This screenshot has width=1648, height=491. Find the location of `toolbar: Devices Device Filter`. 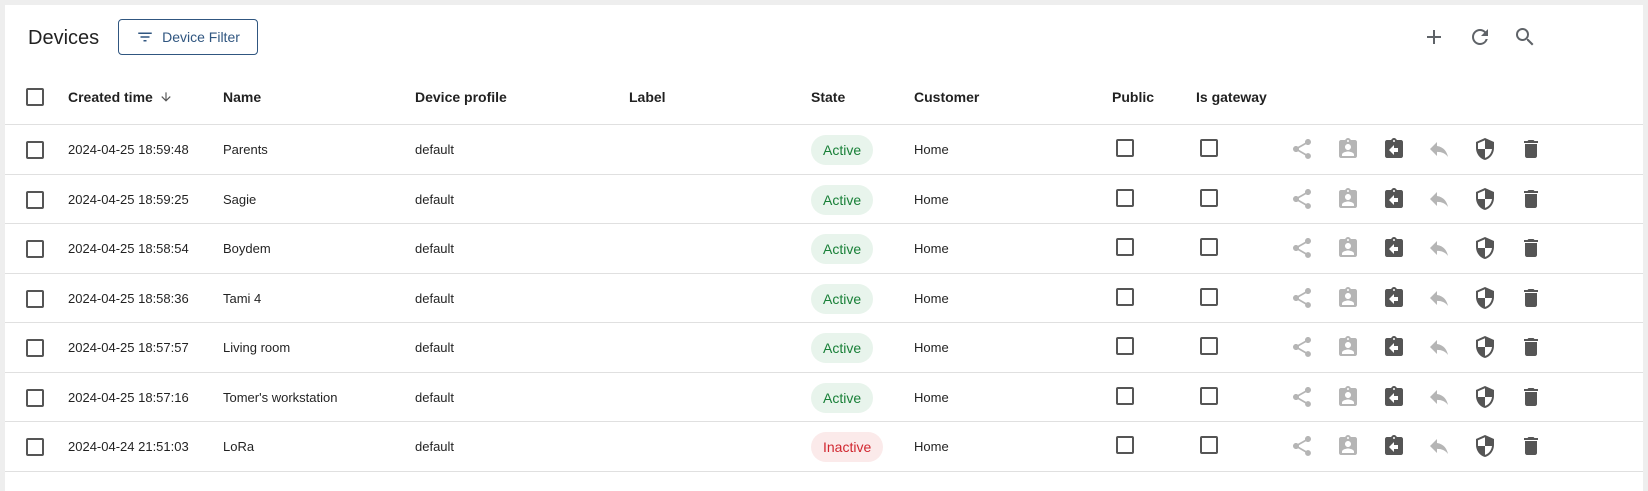

toolbar: Devices Device Filter is located at coordinates (824, 37).